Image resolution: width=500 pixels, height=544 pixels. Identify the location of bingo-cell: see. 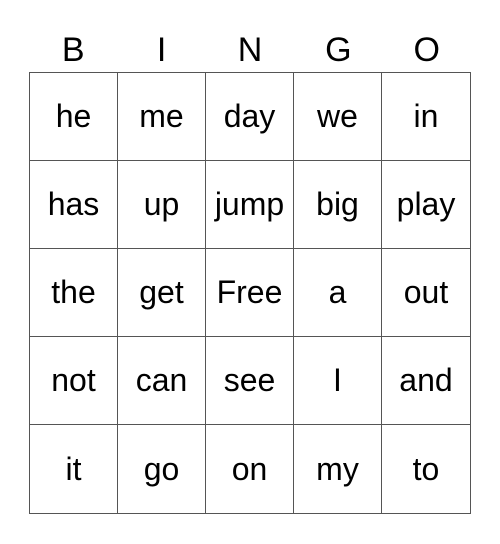
(250, 381).